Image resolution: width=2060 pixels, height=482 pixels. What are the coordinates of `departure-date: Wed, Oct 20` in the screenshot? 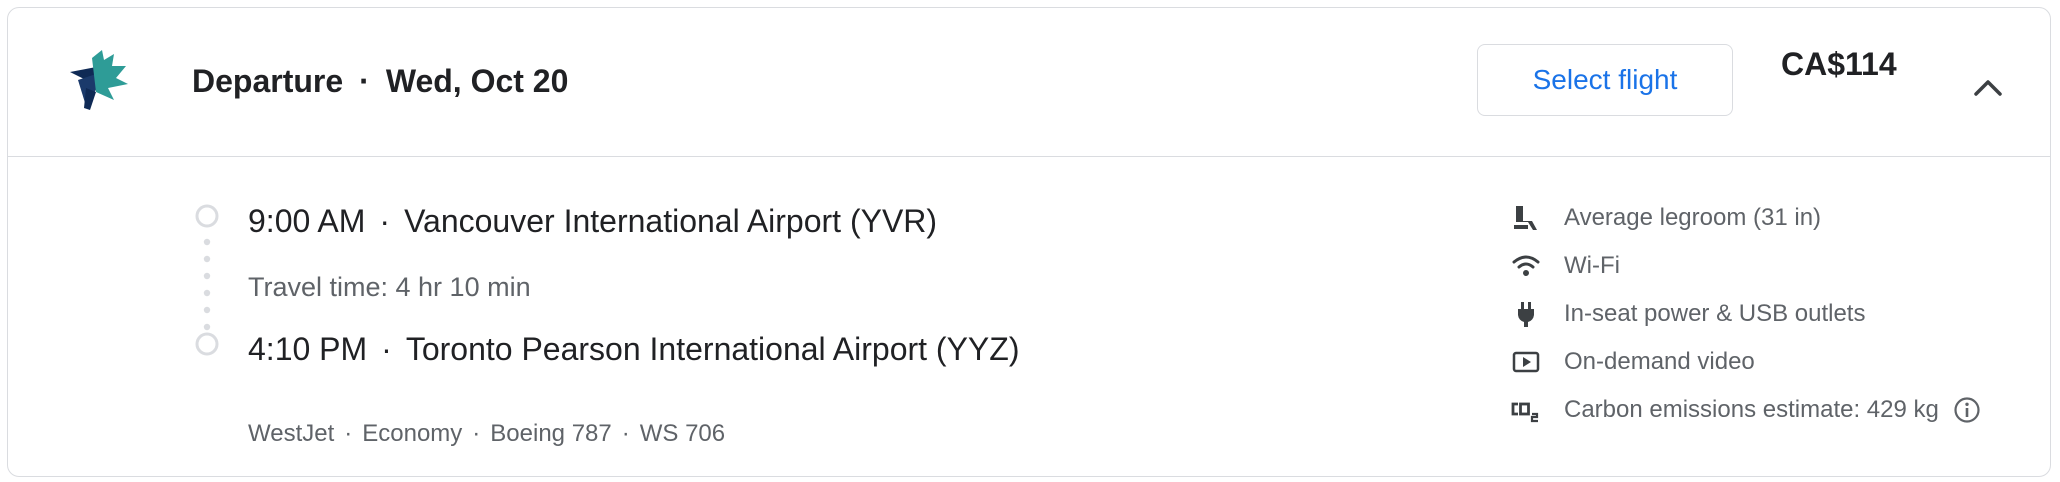 It's located at (477, 81).